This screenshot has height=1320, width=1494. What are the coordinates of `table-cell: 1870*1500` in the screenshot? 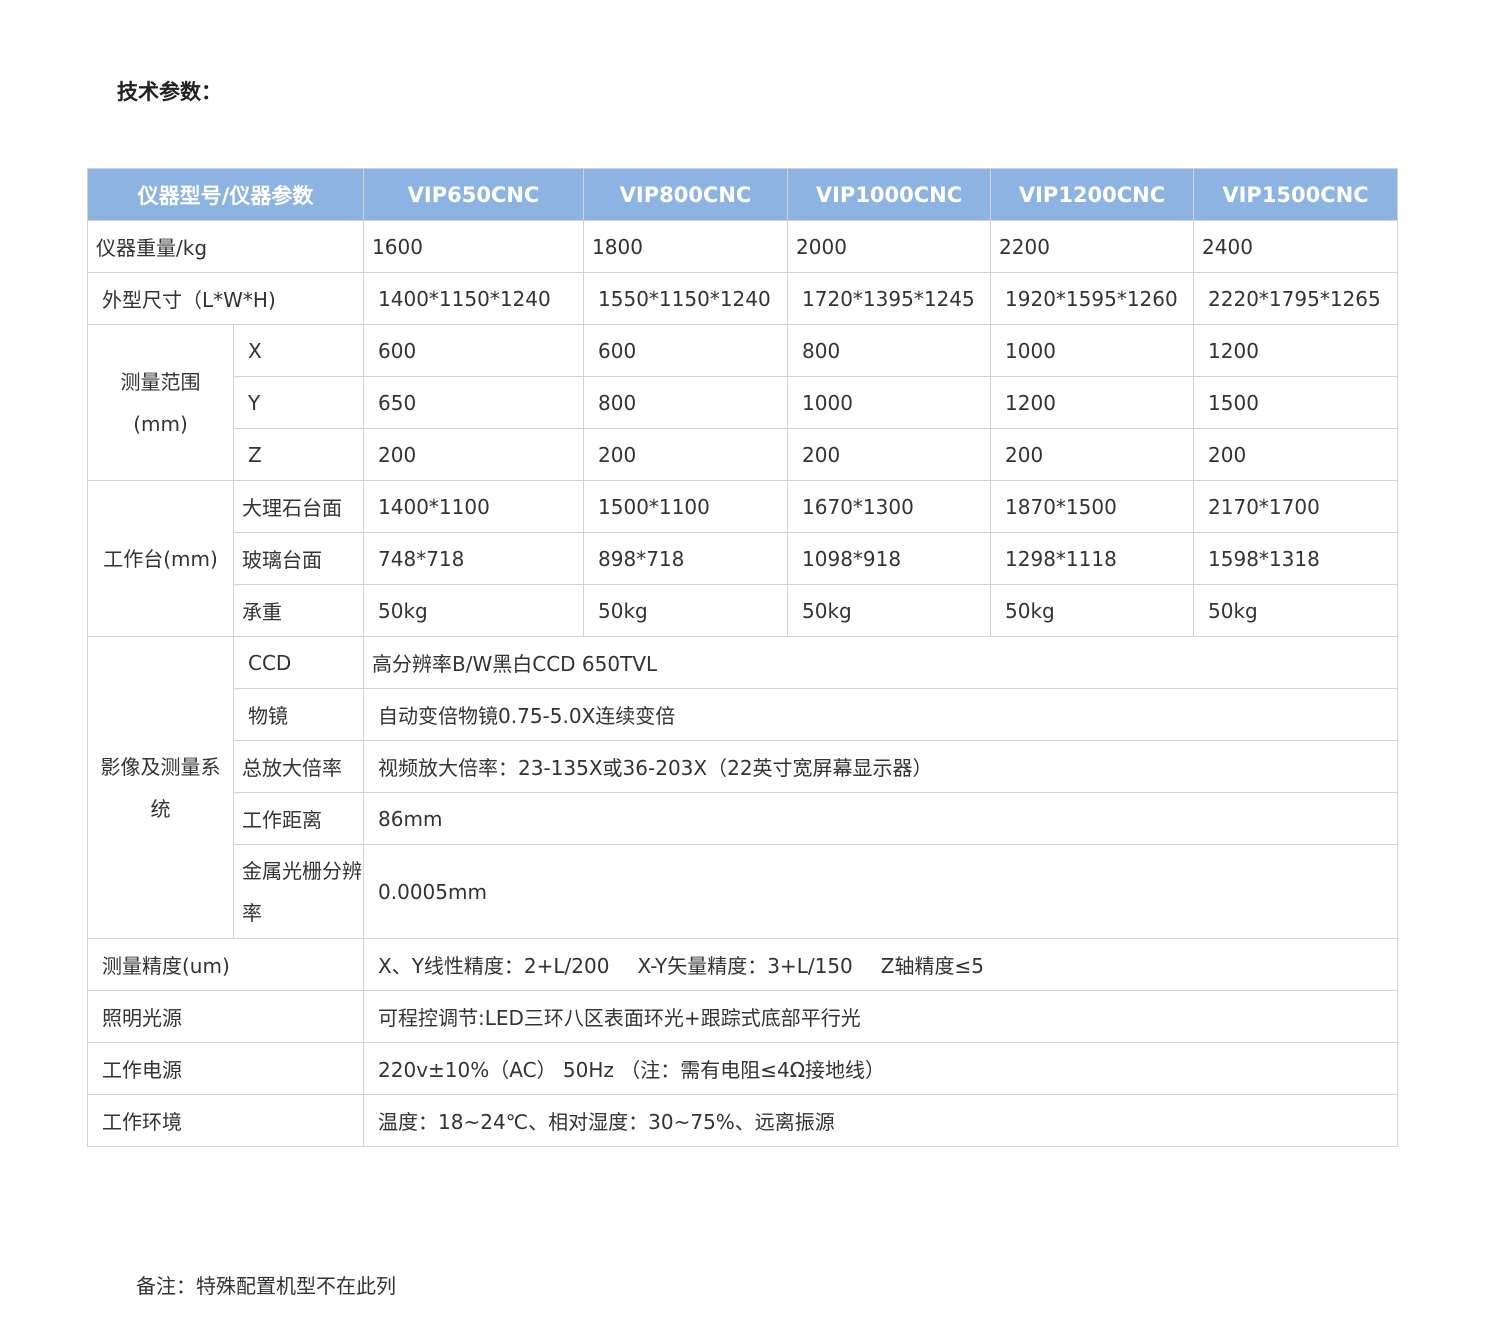 It's located at (1092, 506).